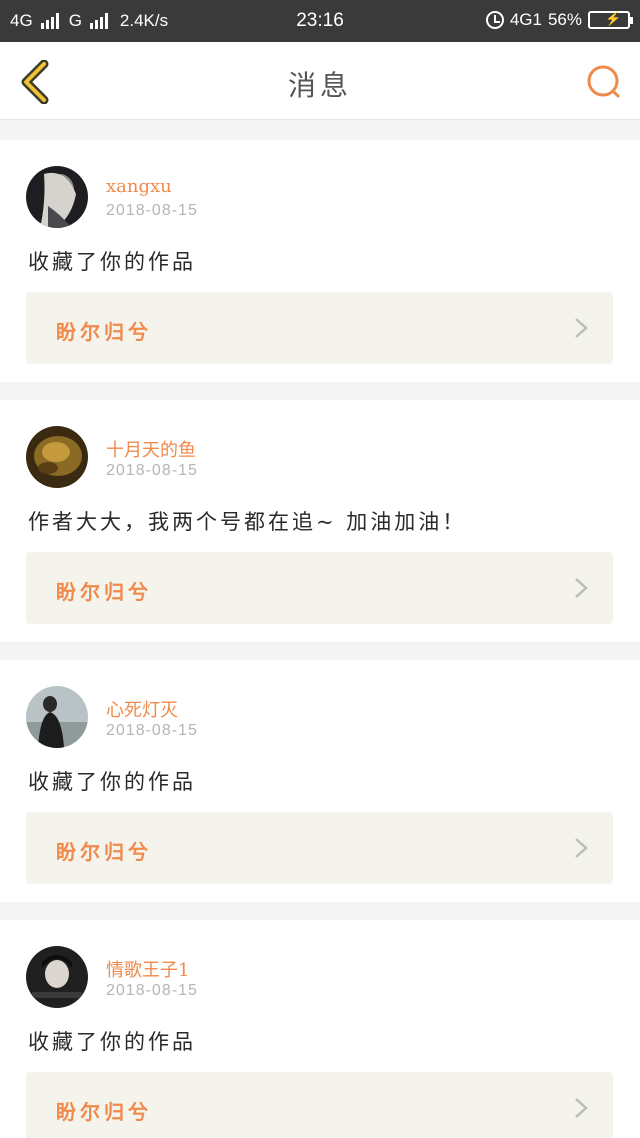 Image resolution: width=640 pixels, height=1138 pixels. What do you see at coordinates (320, 21) in the screenshot?
I see `status-bar: 4G G 2.4K/s 23:16 4G1 56% ⚡` at bounding box center [320, 21].